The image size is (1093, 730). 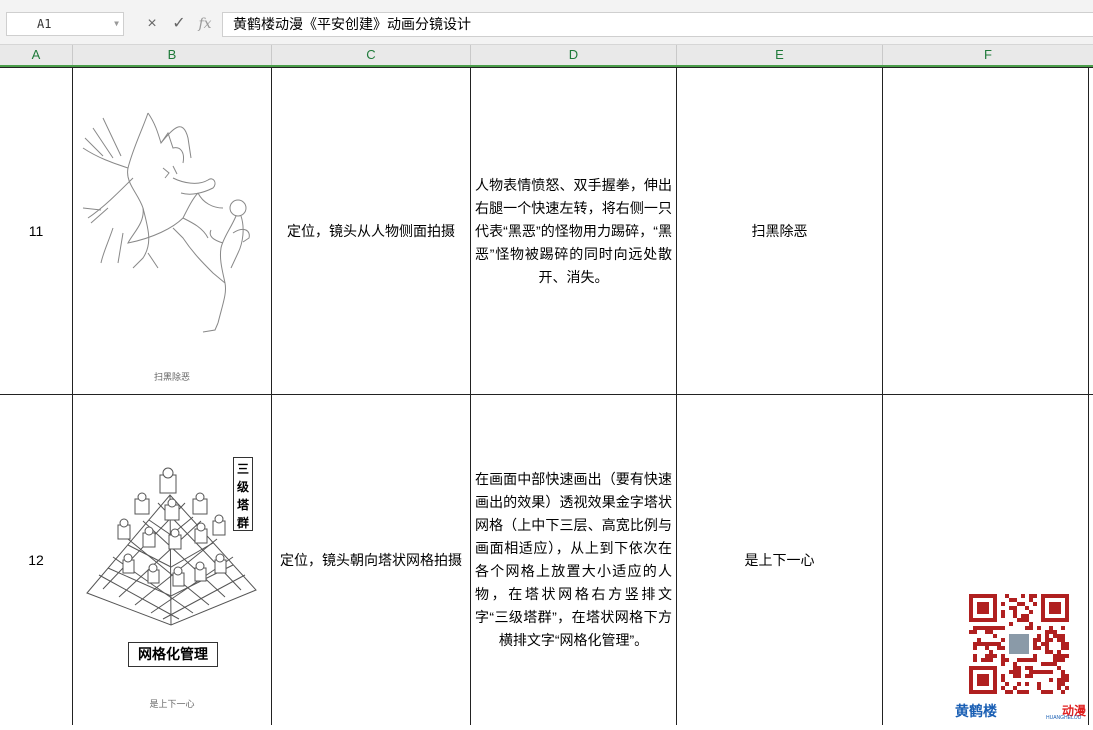 What do you see at coordinates (173, 654) in the screenshot?
I see `sketch-horizontal-label: 网格化管理` at bounding box center [173, 654].